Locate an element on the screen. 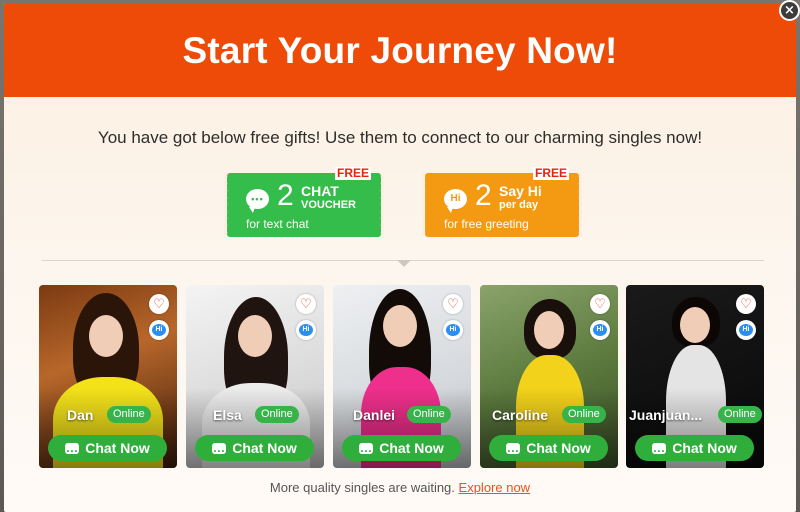 The width and height of the screenshot is (800, 512). voucher-description: for free greeting is located at coordinates (486, 224).